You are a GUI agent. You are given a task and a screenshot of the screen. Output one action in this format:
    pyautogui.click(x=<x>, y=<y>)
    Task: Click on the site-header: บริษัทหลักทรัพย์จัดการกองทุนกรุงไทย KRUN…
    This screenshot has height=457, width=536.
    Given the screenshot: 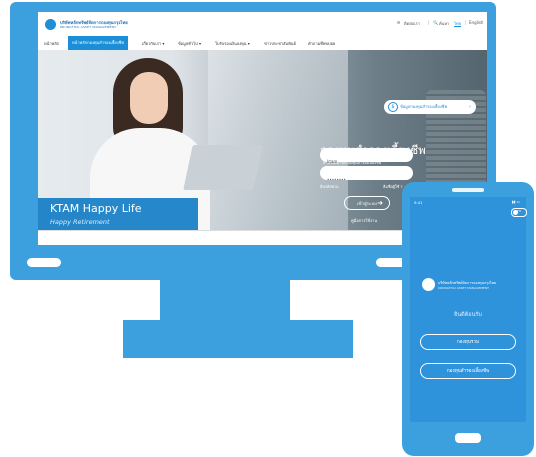 What is the action you would take?
    pyautogui.click(x=262, y=24)
    